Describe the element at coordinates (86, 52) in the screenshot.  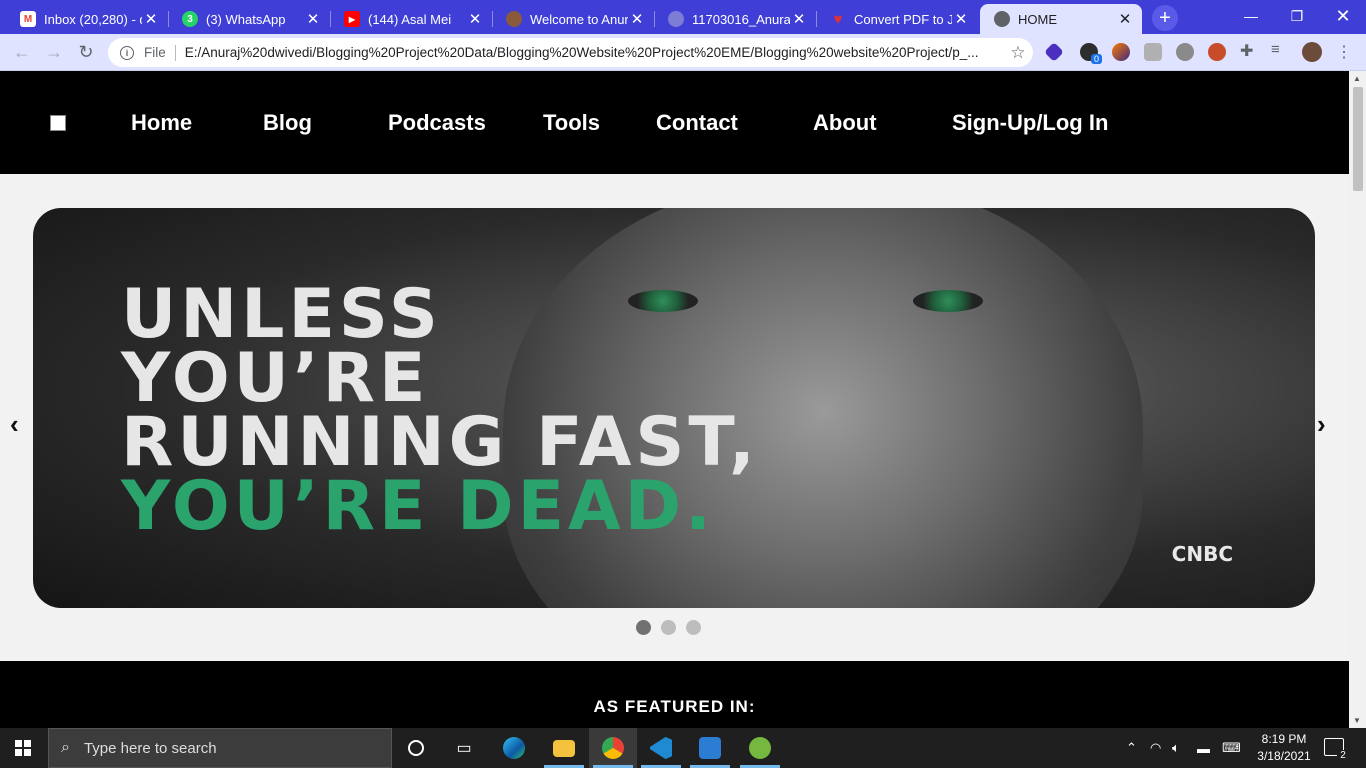
I see `reload-button: ↻` at that location.